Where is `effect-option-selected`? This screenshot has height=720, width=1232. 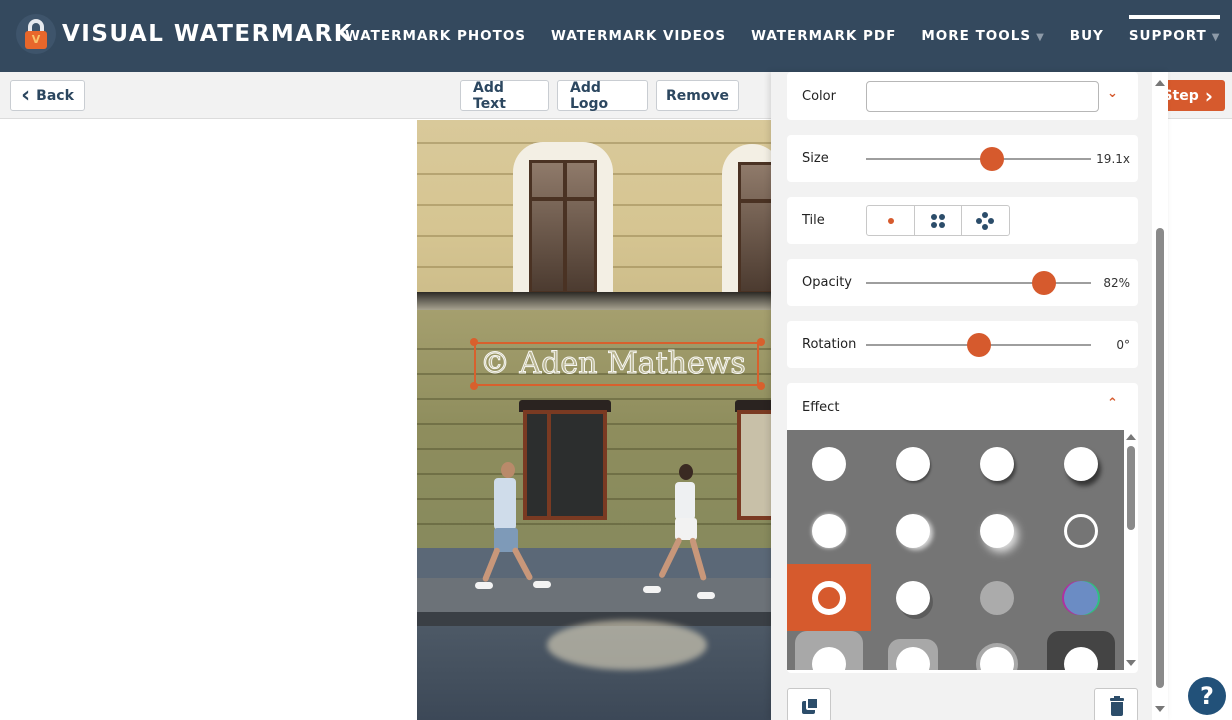
effect-option-selected is located at coordinates (829, 597).